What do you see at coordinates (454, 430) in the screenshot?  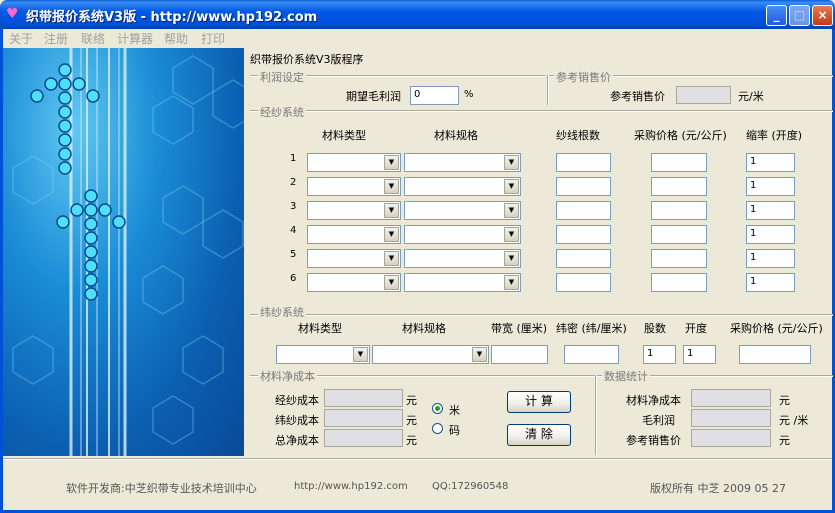 I see `unit-code-label: 码` at bounding box center [454, 430].